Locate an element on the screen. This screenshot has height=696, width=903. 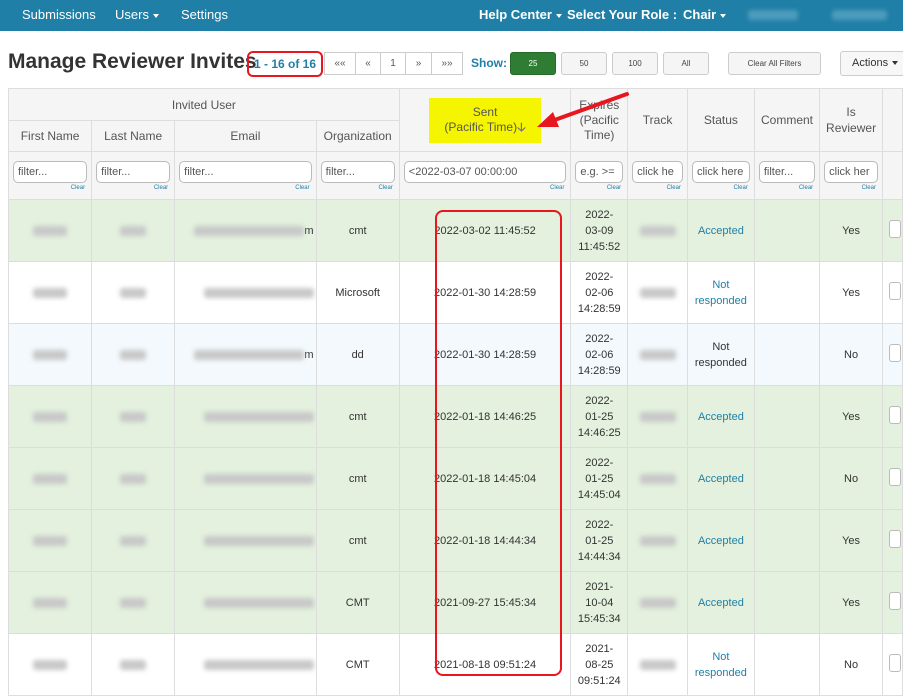
pager-first: «« is located at coordinates (340, 63).